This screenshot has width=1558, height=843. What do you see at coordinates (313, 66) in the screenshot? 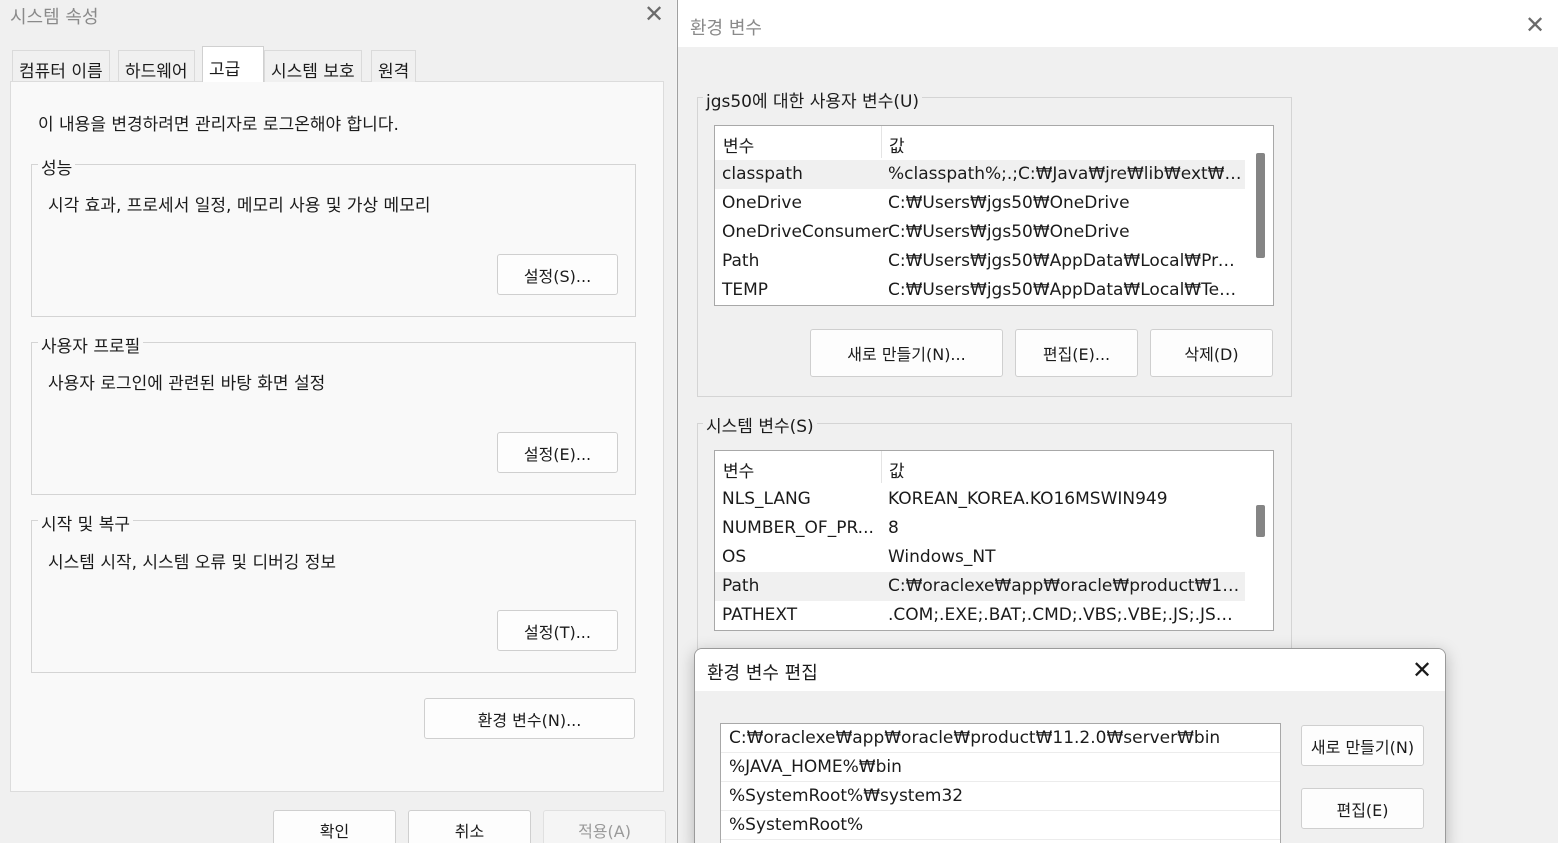
I see `tab-system-protection: 시스템 보호` at bounding box center [313, 66].